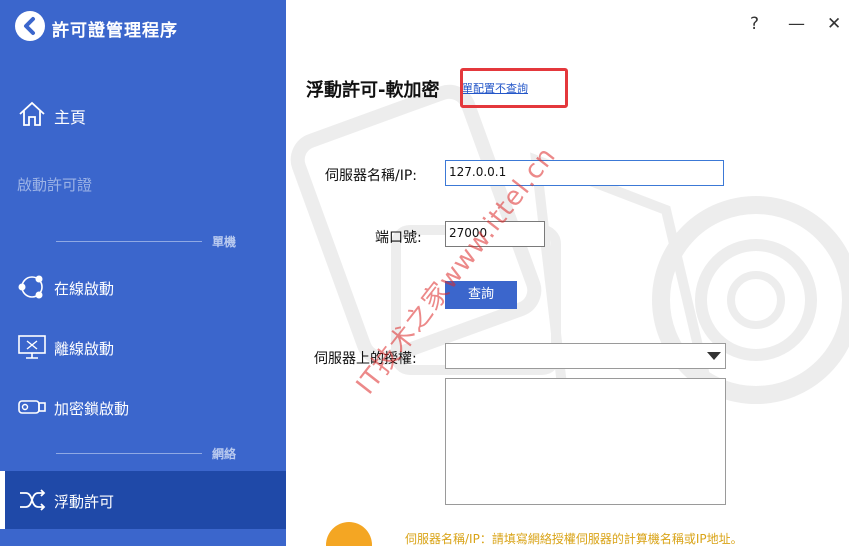  I want to click on sidebar-item-label: 離線啟動, so click(84, 349).